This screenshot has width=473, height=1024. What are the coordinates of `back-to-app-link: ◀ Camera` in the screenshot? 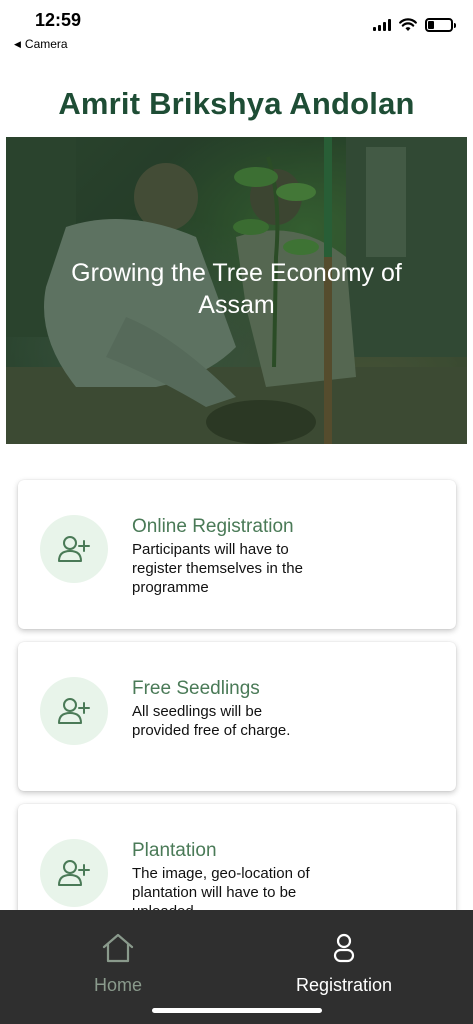 It's located at (41, 44).